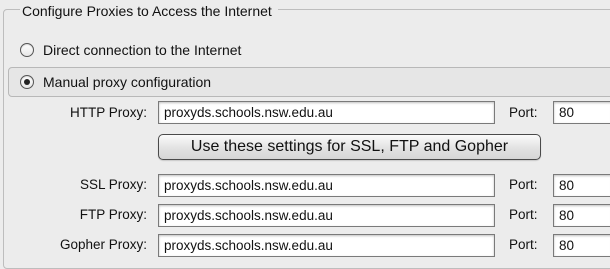 This screenshot has height=269, width=610. I want to click on ssl-proxy-field: proxyds.schools.nsw.edu.au, so click(326, 185).